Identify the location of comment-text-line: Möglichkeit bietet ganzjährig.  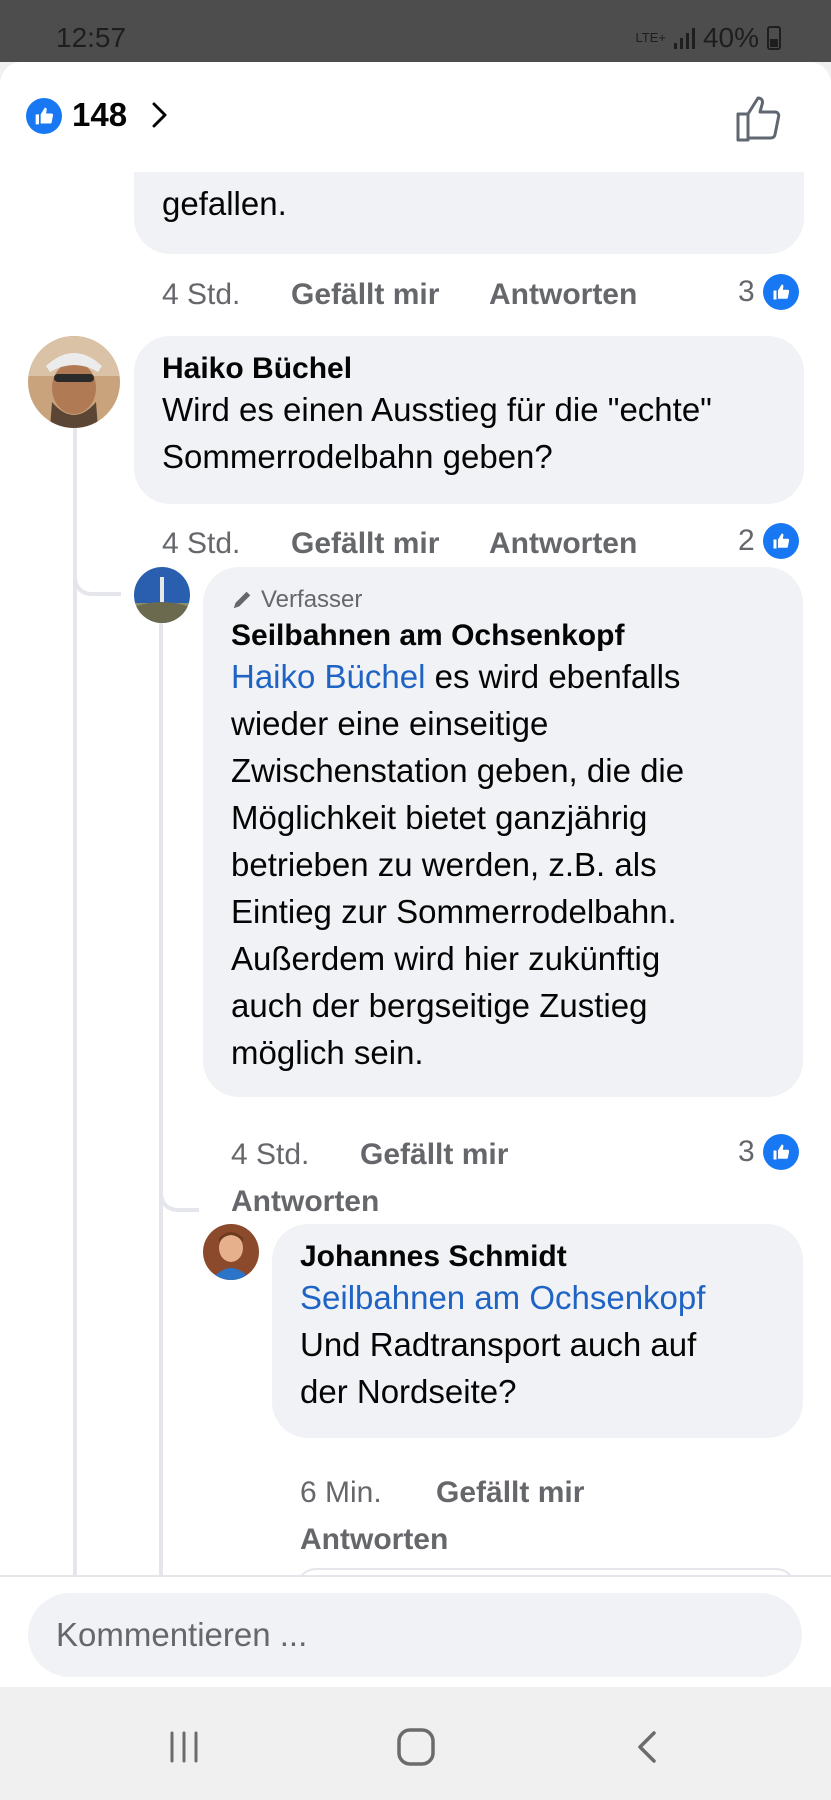
(439, 817).